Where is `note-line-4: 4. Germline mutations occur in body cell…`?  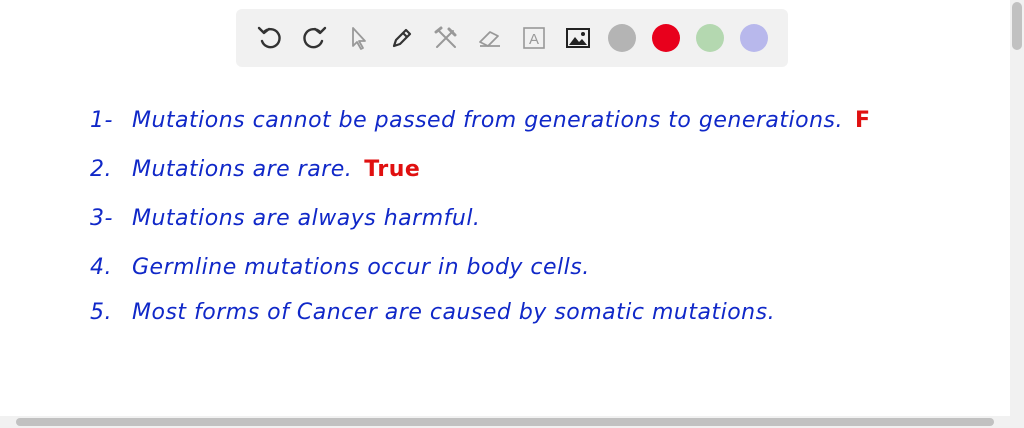 note-line-4: 4. Germline mutations occur in body cell… is located at coordinates (340, 267).